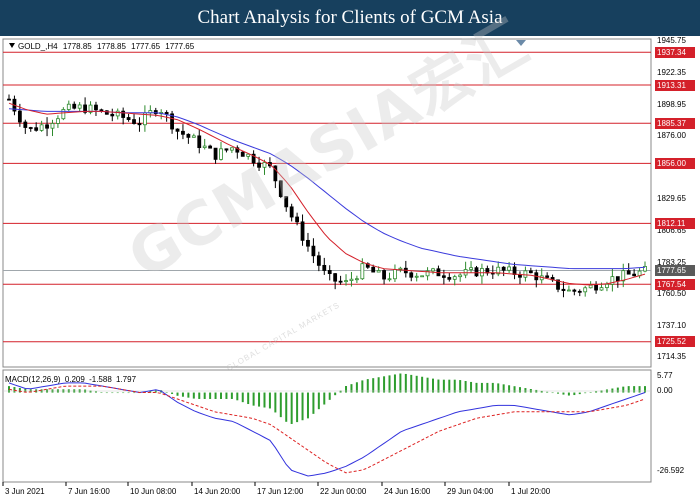  Describe the element at coordinates (350, 18) in the screenshot. I see `chart-banner: Chart Analysis for Clients of GCM Asia` at that location.